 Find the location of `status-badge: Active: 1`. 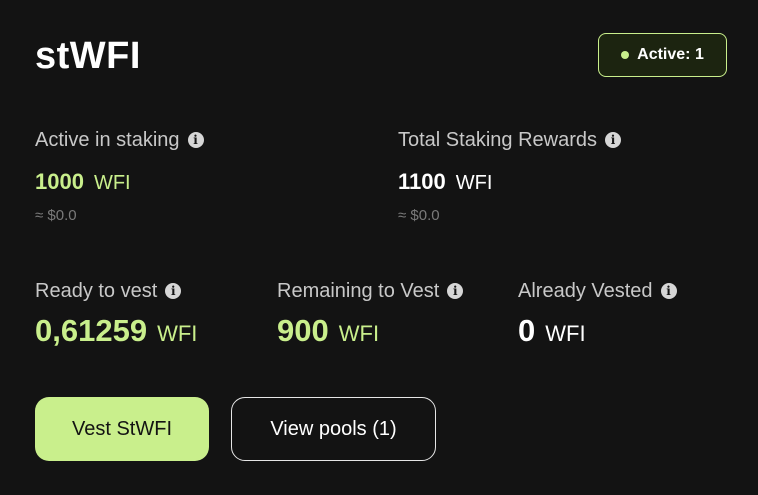

status-badge: Active: 1 is located at coordinates (662, 55).